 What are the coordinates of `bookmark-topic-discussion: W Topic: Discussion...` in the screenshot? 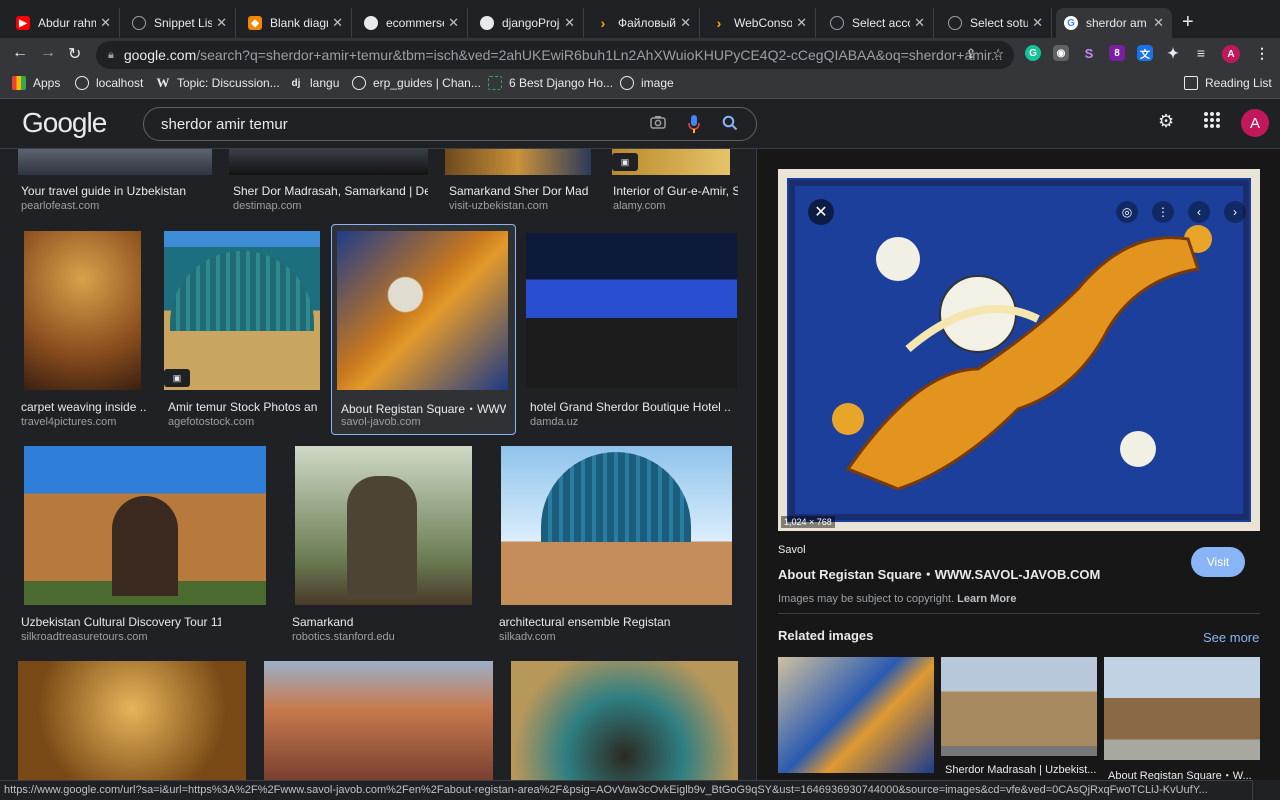 It's located at (218, 82).